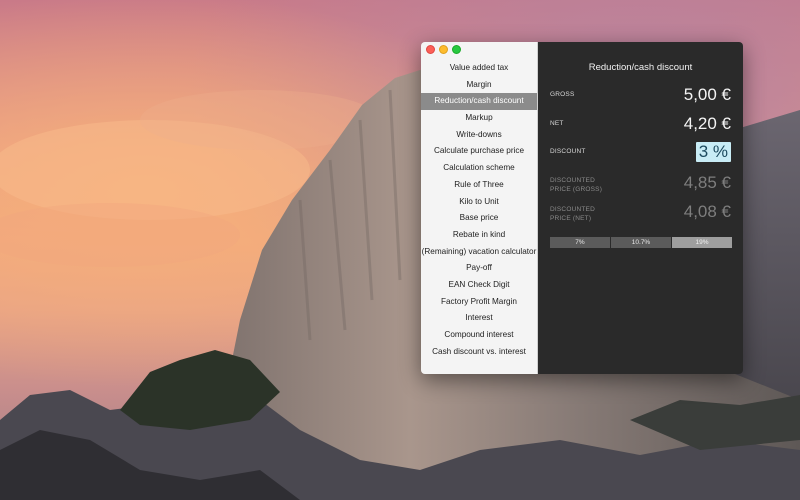 The height and width of the screenshot is (500, 800). What do you see at coordinates (640, 154) in the screenshot?
I see `discount-row: DISCOUNT 3 %` at bounding box center [640, 154].